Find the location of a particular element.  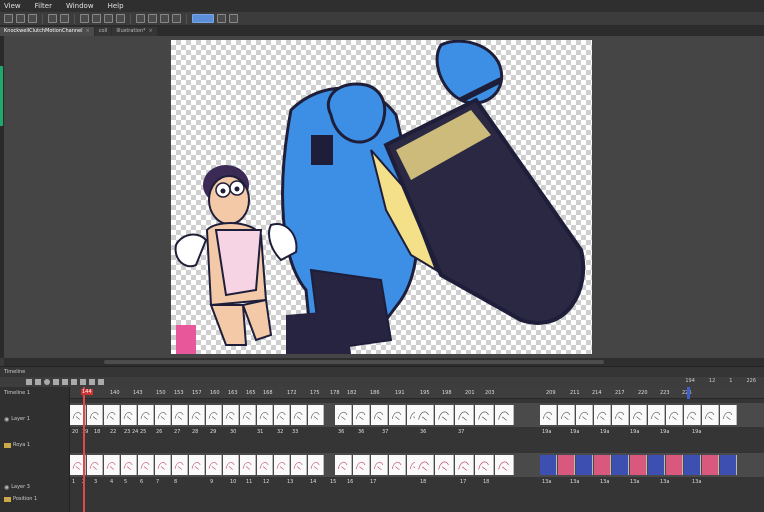

select-icon is located at coordinates (152, 18).